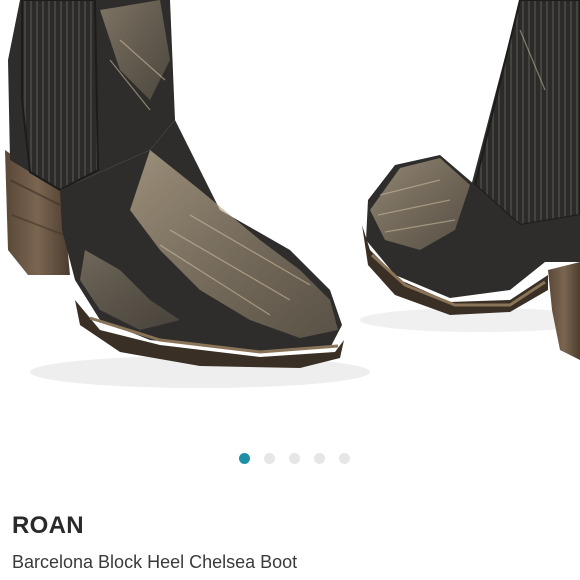 This screenshot has width=580, height=580. I want to click on product-title: Barcelona Block Heel Chelsea Boot, so click(154, 562).